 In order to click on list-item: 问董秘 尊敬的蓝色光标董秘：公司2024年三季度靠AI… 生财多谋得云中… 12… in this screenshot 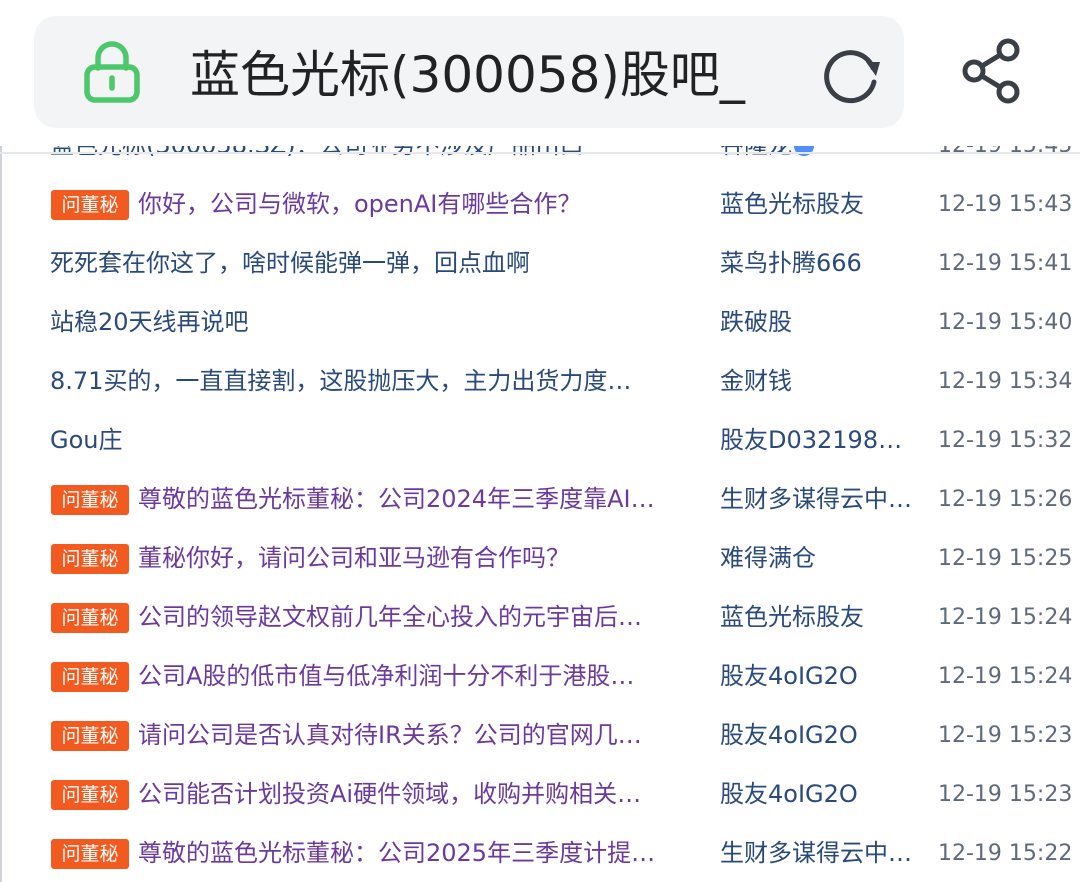, I will do `click(540, 499)`.